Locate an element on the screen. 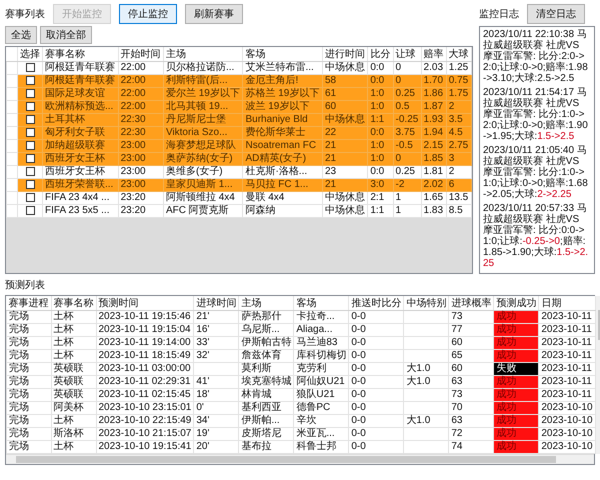 The image size is (600, 480). column-header: 赔率 is located at coordinates (433, 54).